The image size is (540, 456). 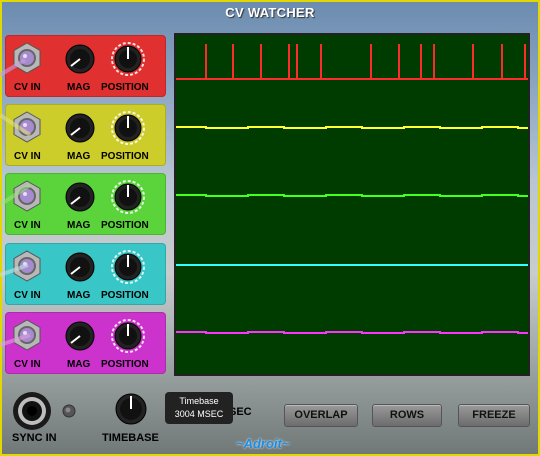 I want to click on timebase-label: TIMEBASE, so click(x=130, y=438).